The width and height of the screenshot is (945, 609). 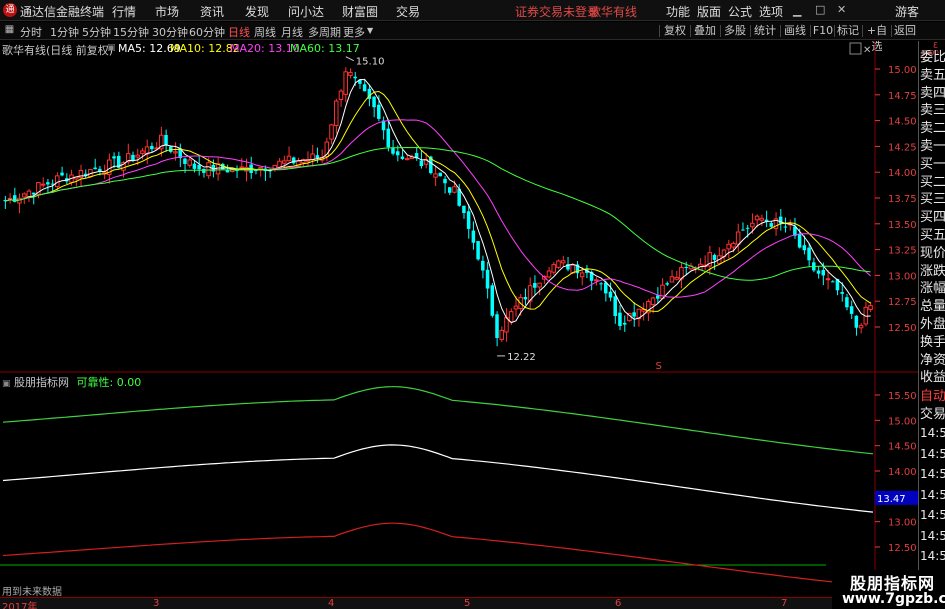 I want to click on quote-label: 外盘, so click(x=932, y=324).